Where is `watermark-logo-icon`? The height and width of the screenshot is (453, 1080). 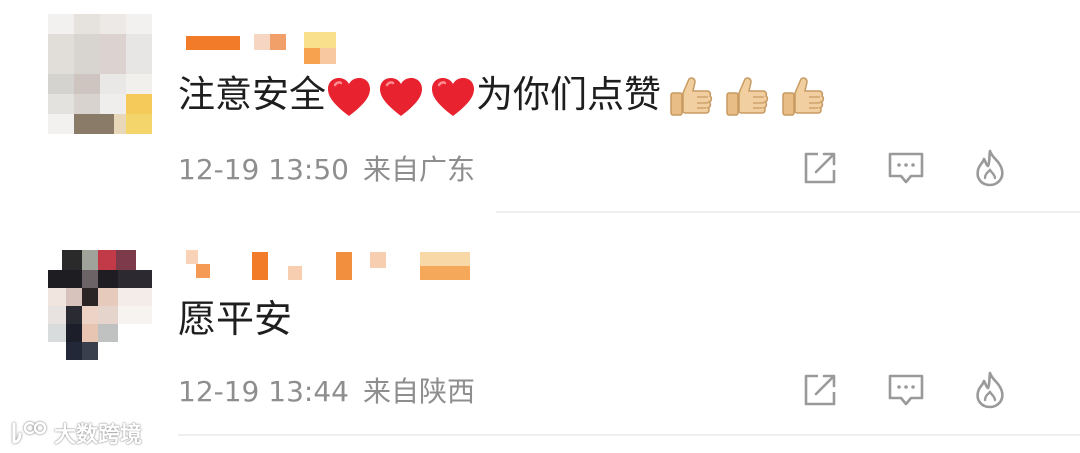 watermark-logo-icon is located at coordinates (29, 432).